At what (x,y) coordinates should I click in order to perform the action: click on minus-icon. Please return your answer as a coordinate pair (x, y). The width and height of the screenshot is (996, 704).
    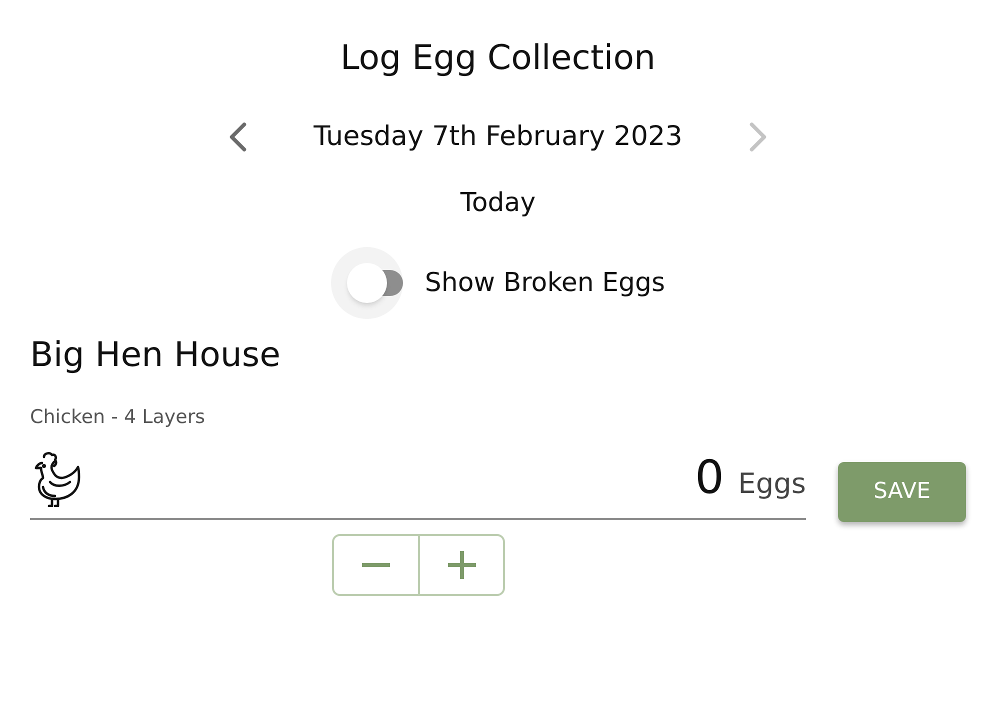
    Looking at the image, I should click on (376, 564).